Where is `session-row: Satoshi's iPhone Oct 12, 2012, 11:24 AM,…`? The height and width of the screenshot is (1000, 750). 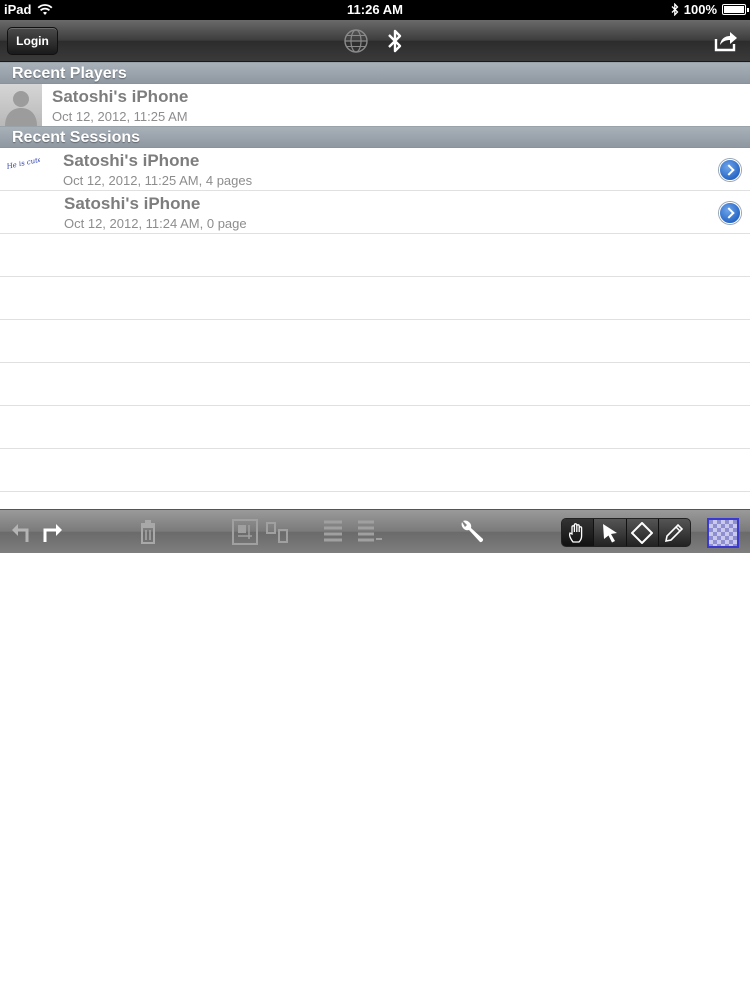
session-row: Satoshi's iPhone Oct 12, 2012, 11:24 AM,… is located at coordinates (375, 212).